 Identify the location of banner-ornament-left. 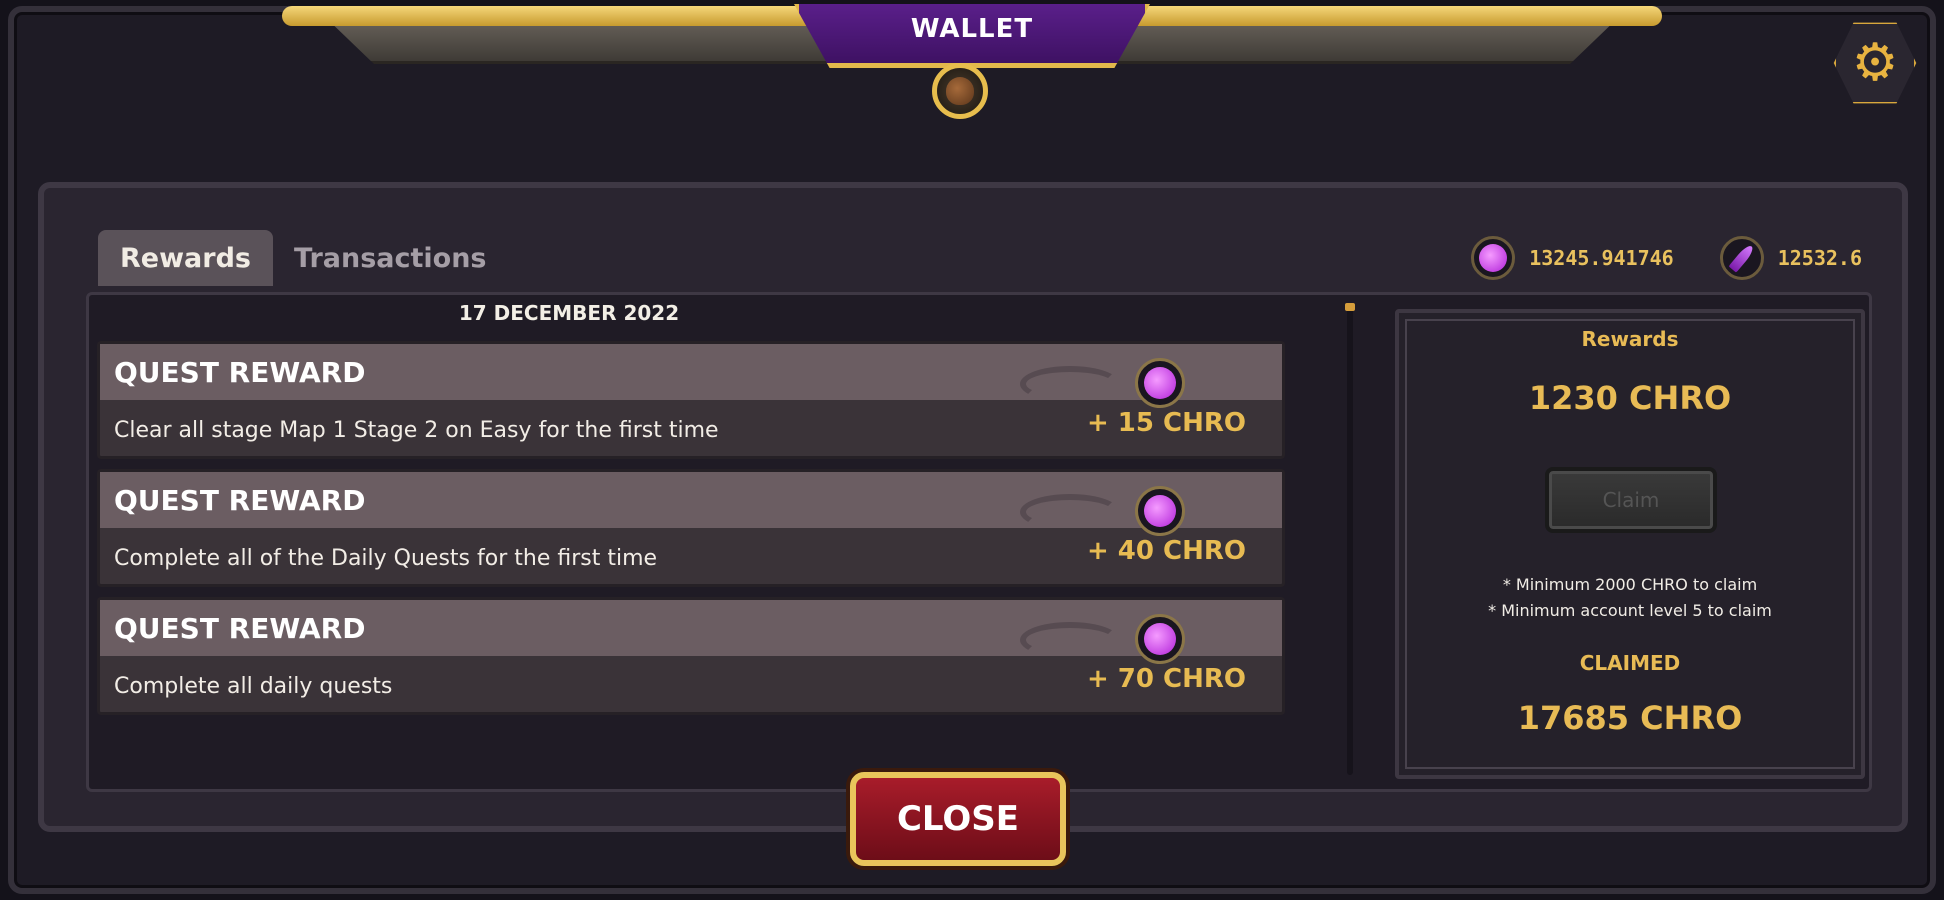
(562, 16).